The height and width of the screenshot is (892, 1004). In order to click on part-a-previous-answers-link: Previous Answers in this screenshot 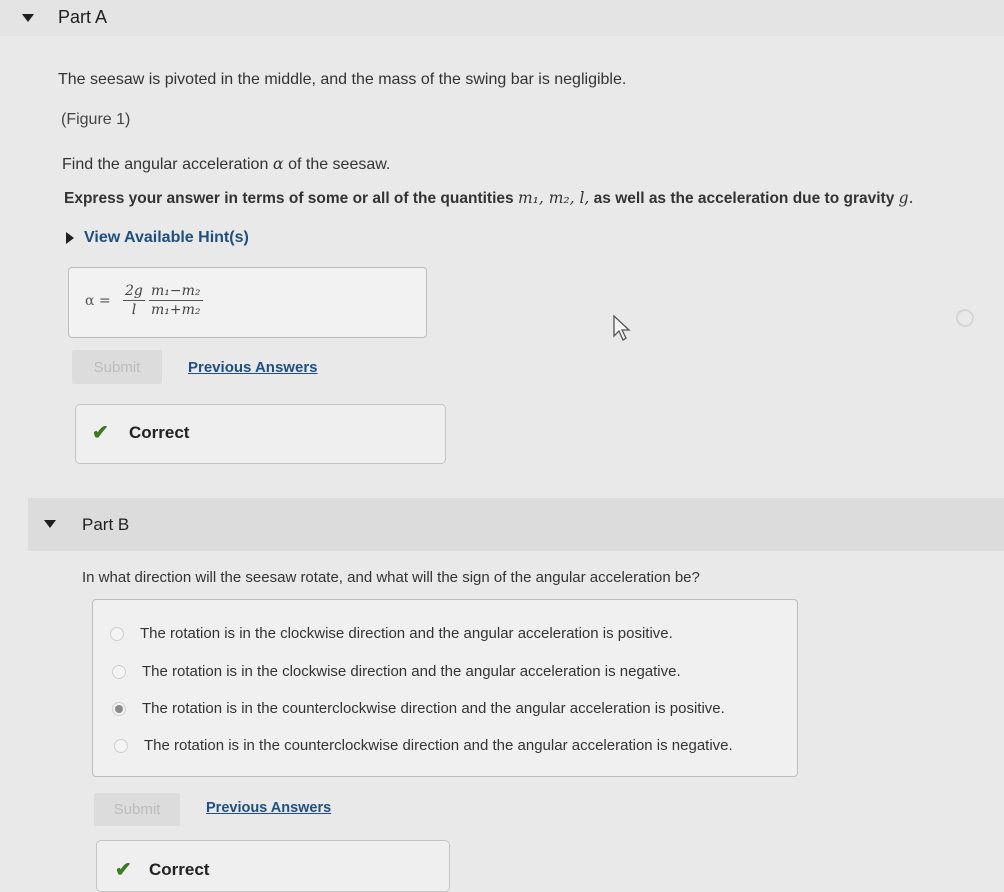, I will do `click(253, 367)`.